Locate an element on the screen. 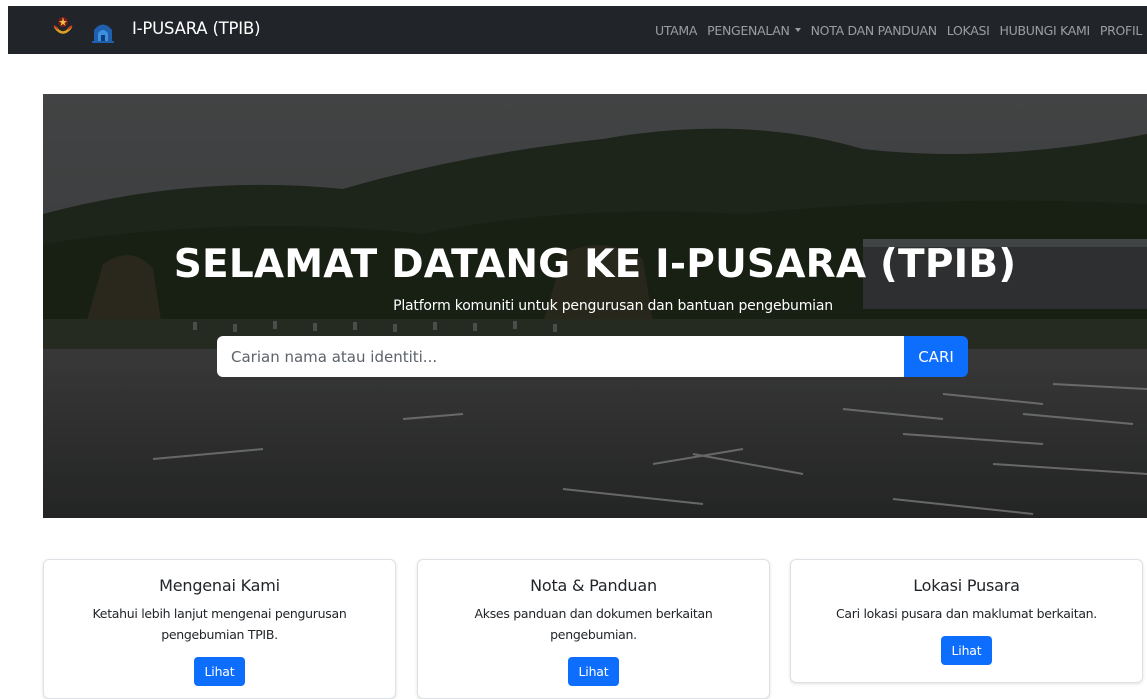 This screenshot has width=1147, height=699. hero-title: SELAMAT DATANG KE I-PUSARA (TPIB) is located at coordinates (595, 264).